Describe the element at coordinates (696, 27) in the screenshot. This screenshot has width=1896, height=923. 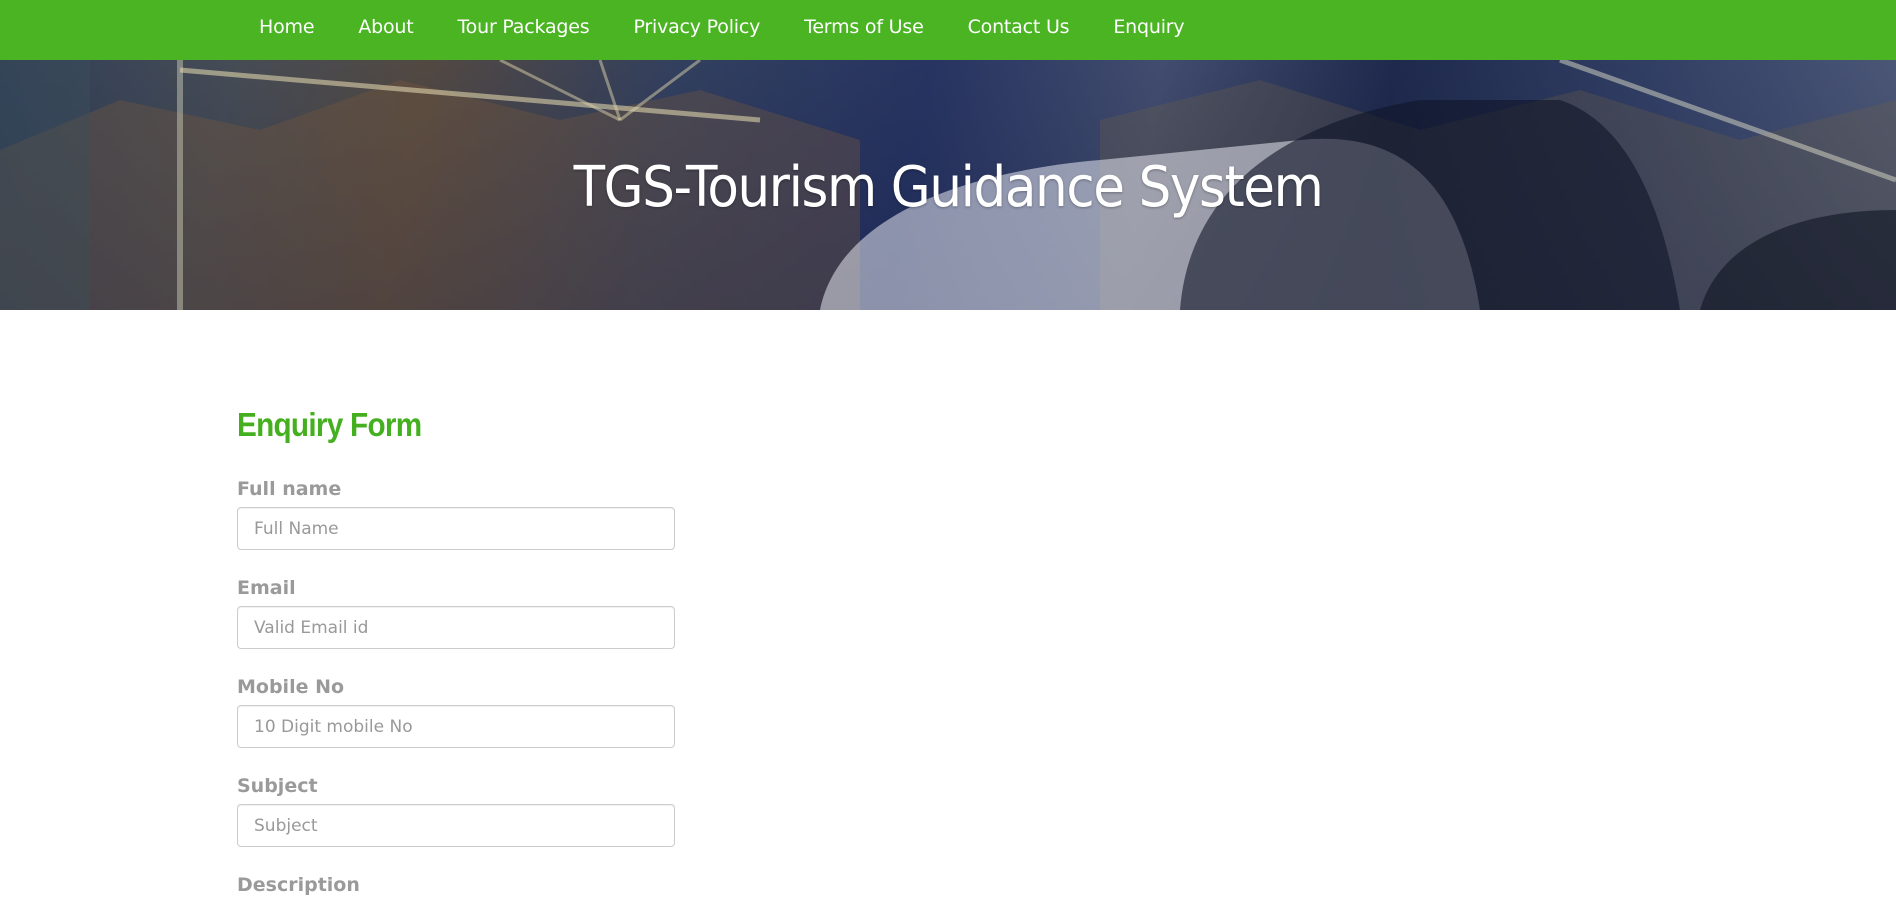
I see `nav-item-privacy-policy: Privacy Policy` at that location.